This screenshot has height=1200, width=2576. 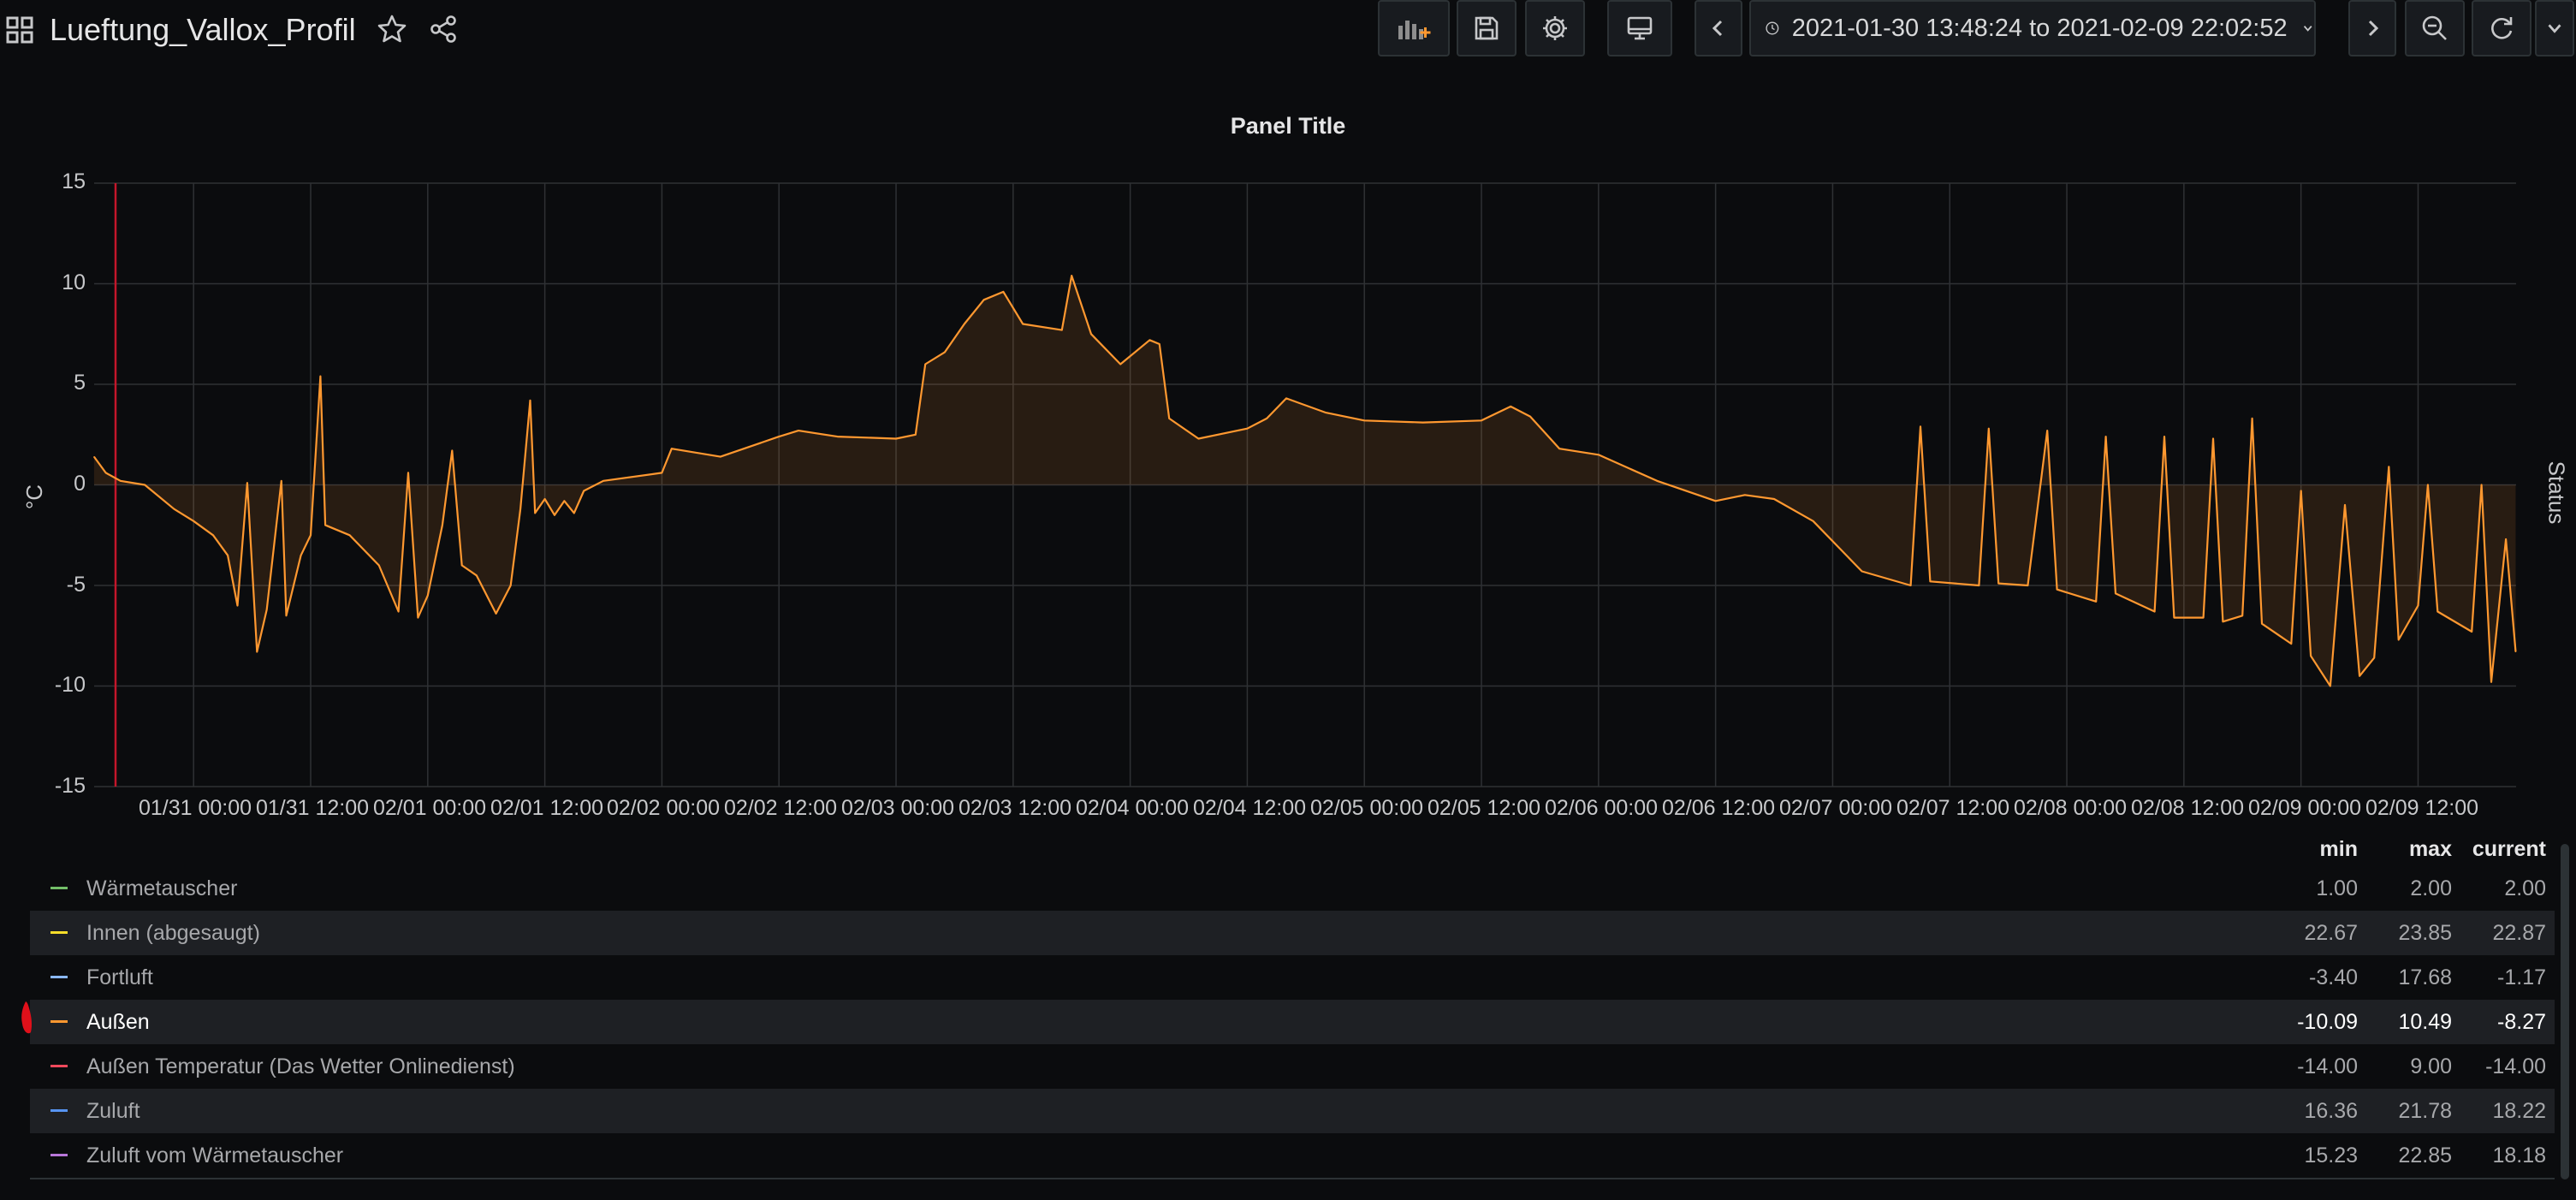 What do you see at coordinates (2337, 888) in the screenshot?
I see `legend-min: 1.00` at bounding box center [2337, 888].